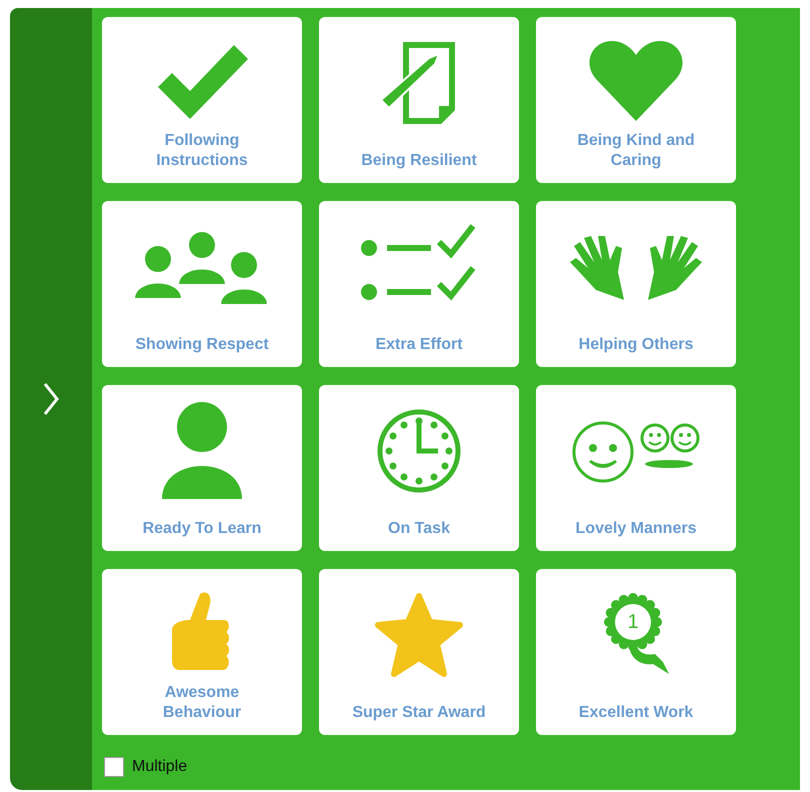 Image resolution: width=810 pixels, height=792 pixels. I want to click on clock-icon, so click(419, 451).